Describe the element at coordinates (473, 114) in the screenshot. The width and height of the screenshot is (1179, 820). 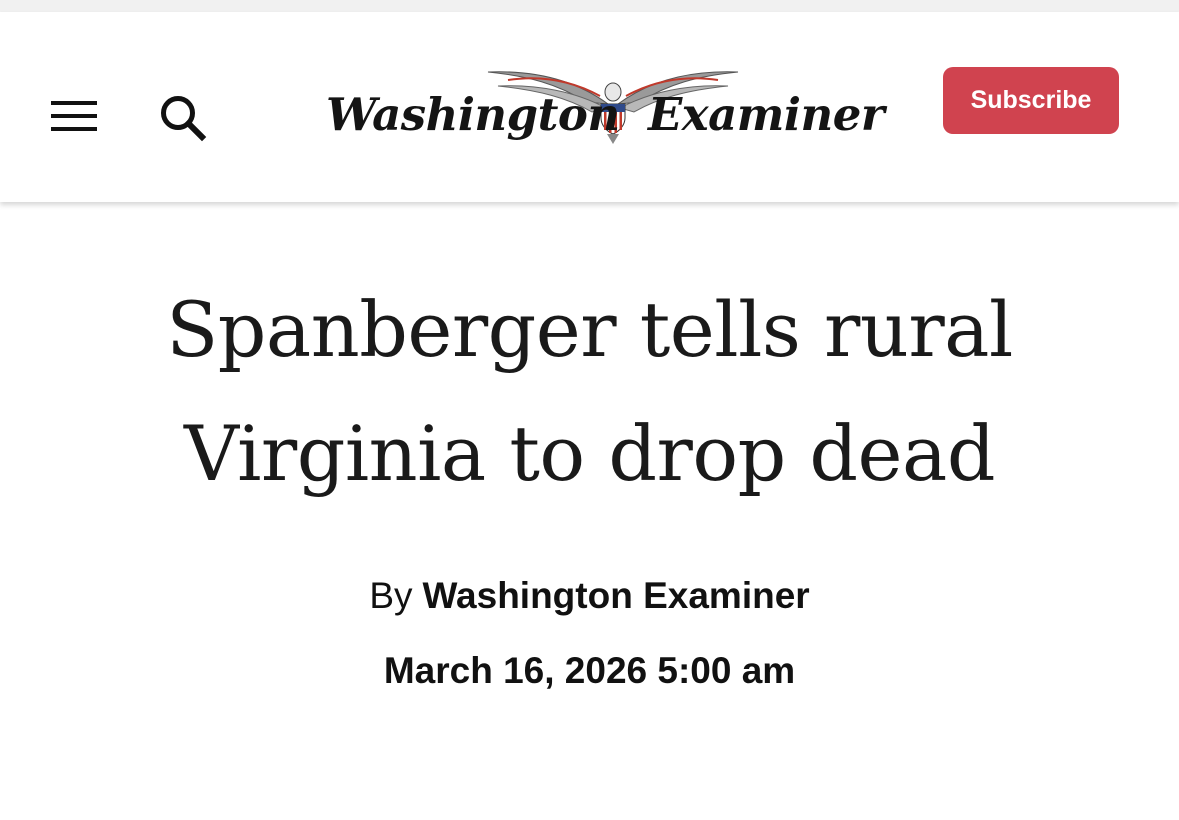
I see `logo-text-left: Washington` at that location.